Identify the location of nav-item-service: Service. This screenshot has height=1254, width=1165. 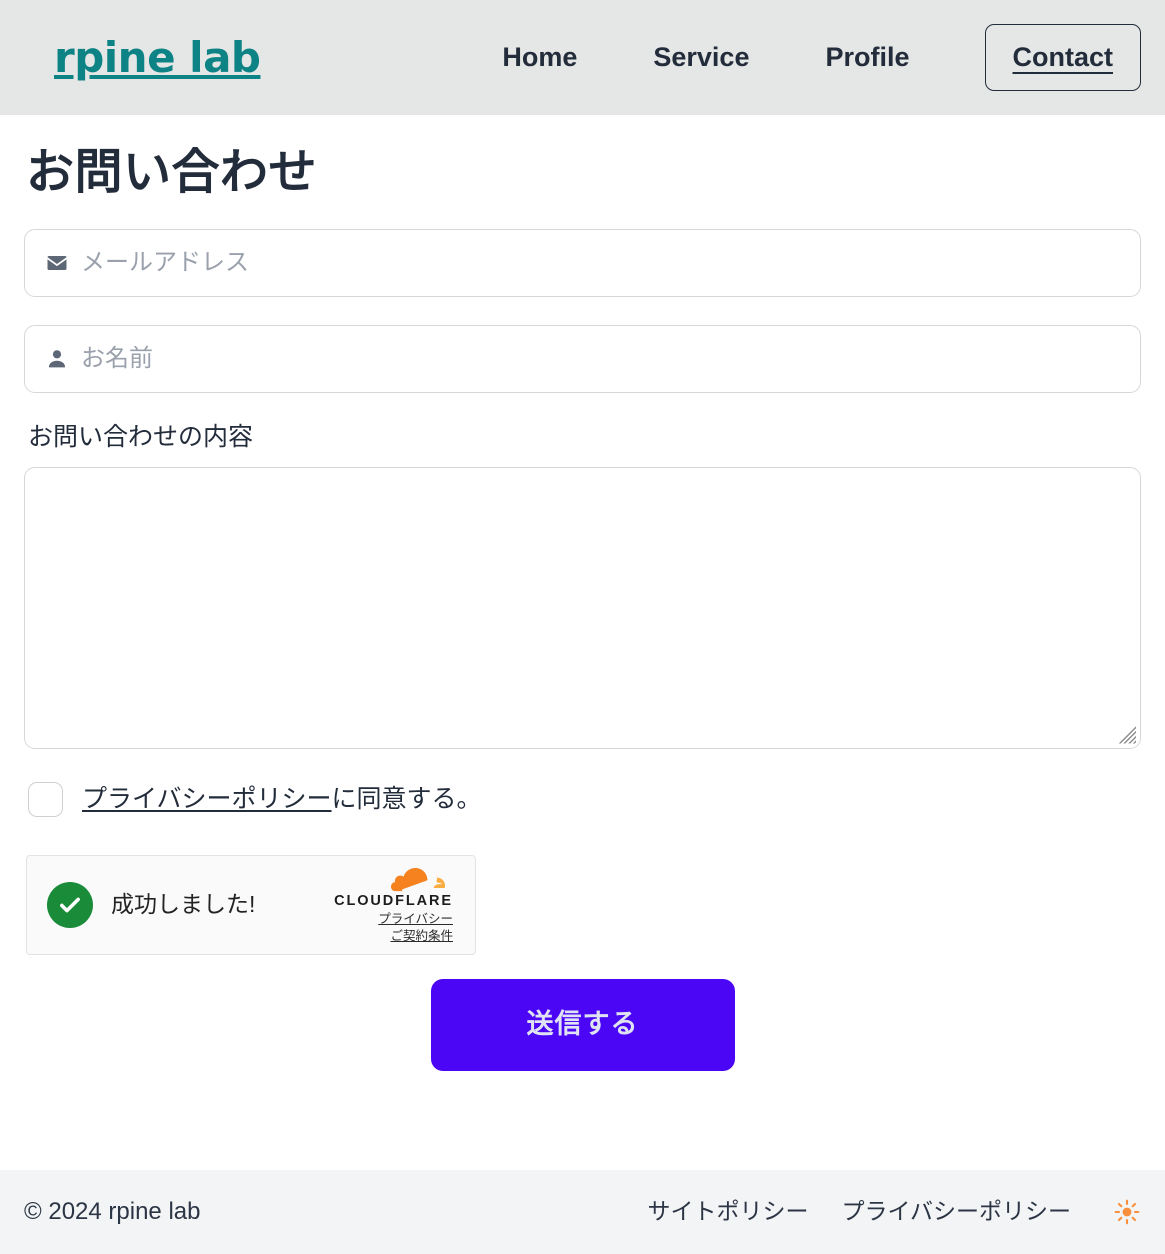
(701, 57).